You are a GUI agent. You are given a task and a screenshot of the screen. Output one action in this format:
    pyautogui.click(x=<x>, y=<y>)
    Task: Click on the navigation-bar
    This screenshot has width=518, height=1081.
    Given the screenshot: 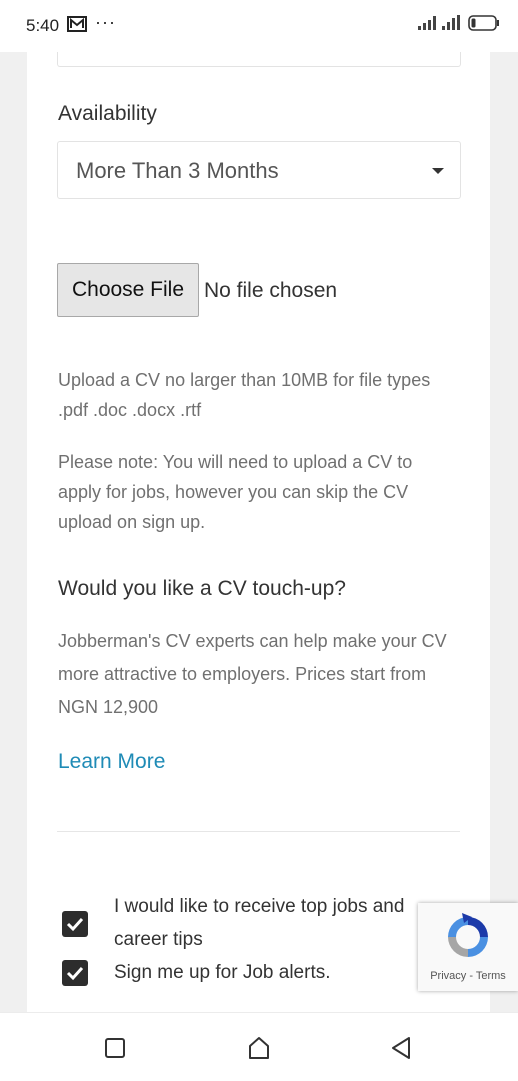 What is the action you would take?
    pyautogui.click(x=259, y=1046)
    